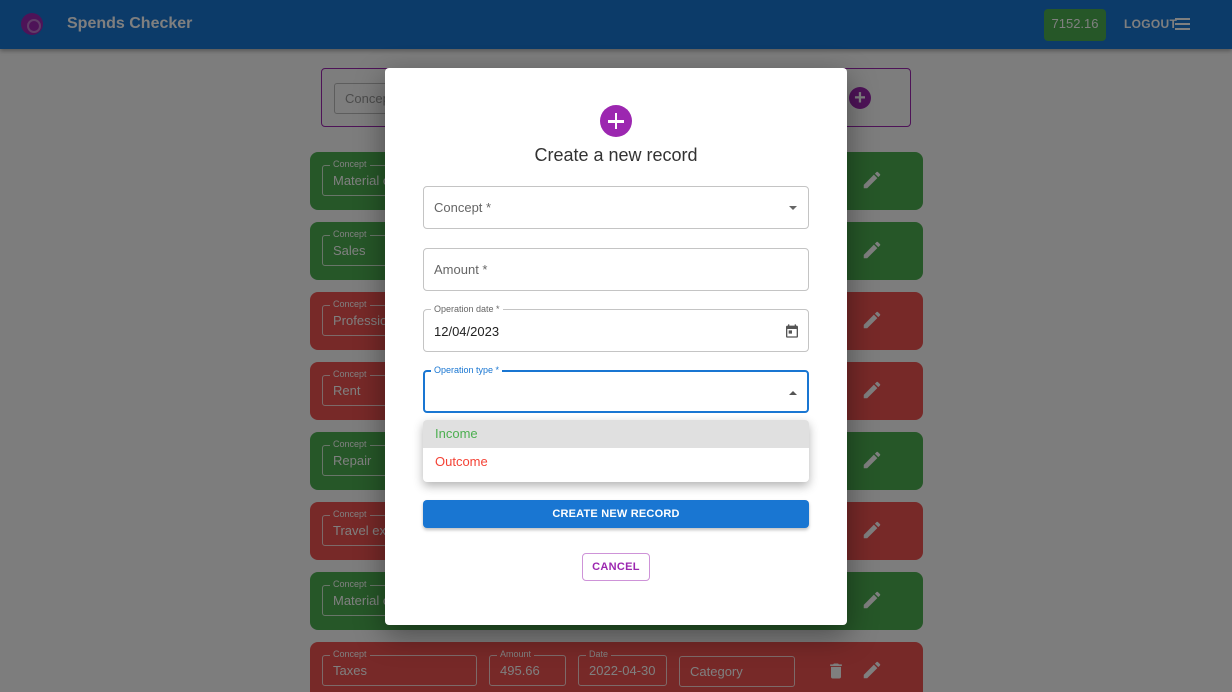 The image size is (1232, 692). Describe the element at coordinates (616, 567) in the screenshot. I see `cancel-button: CANCEL` at that location.